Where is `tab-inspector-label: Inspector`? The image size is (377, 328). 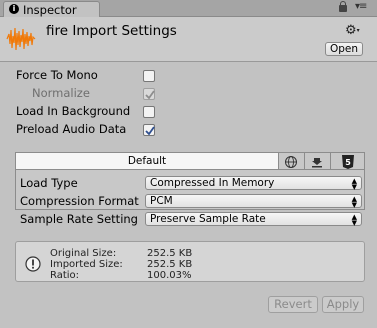 tab-inspector-label: Inspector is located at coordinates (50, 10).